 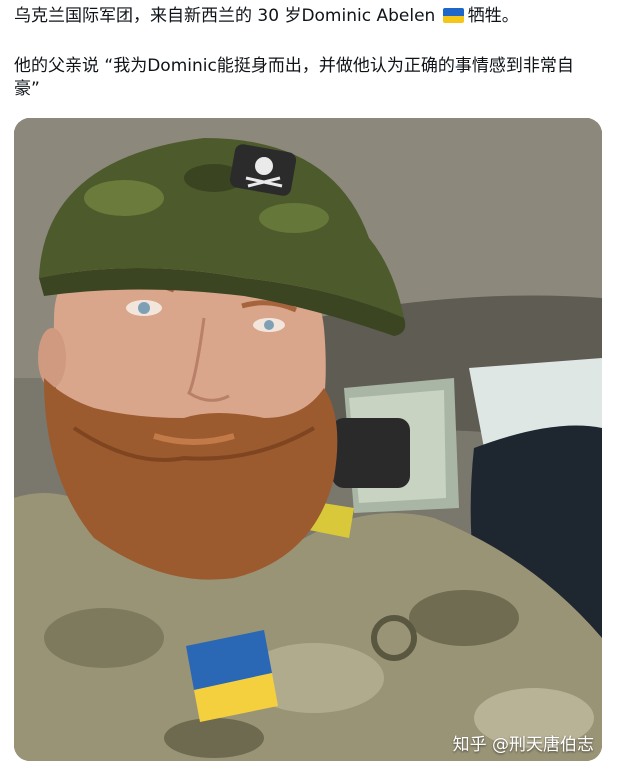 What do you see at coordinates (493, 16) in the screenshot?
I see `post-text-after-flag: 牺牲。` at bounding box center [493, 16].